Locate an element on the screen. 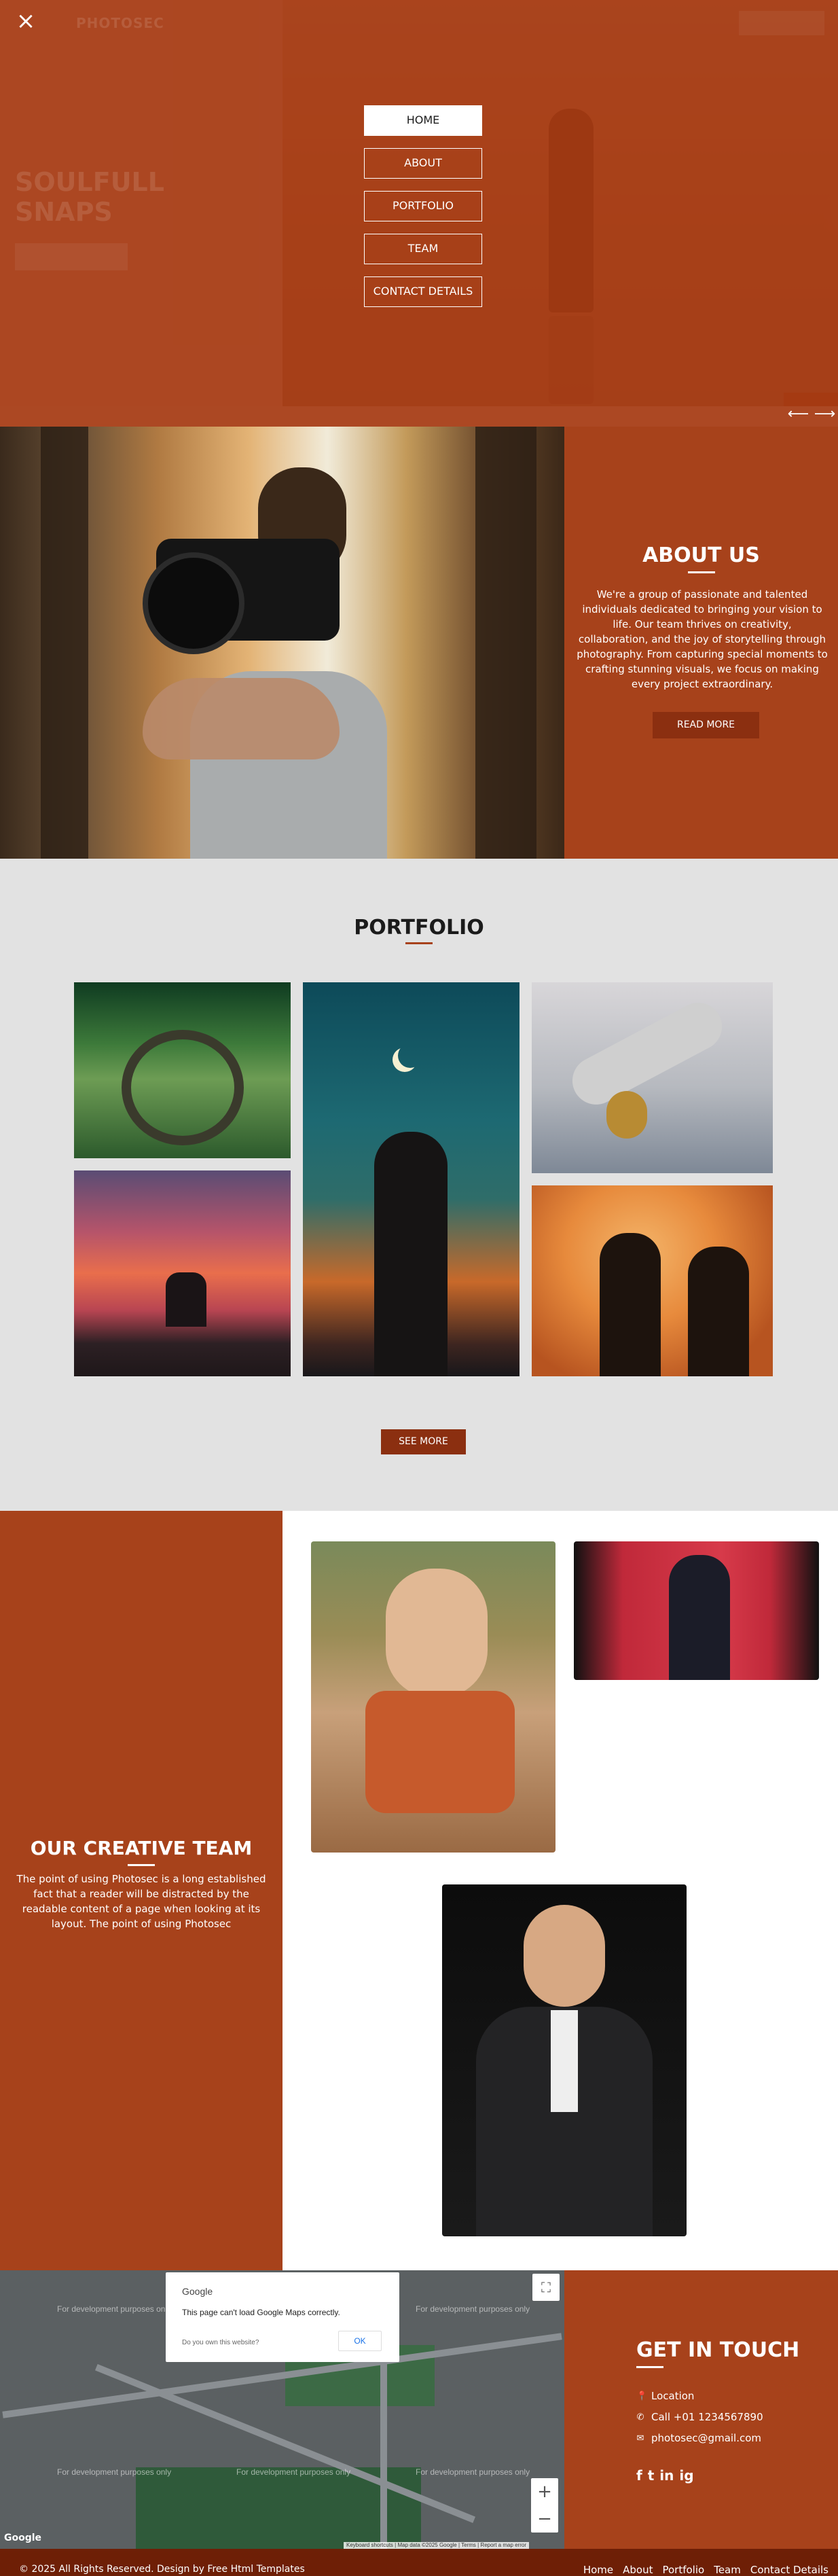 Image resolution: width=838 pixels, height=2576 pixels. location-pin-icon: 📍 is located at coordinates (642, 2396).